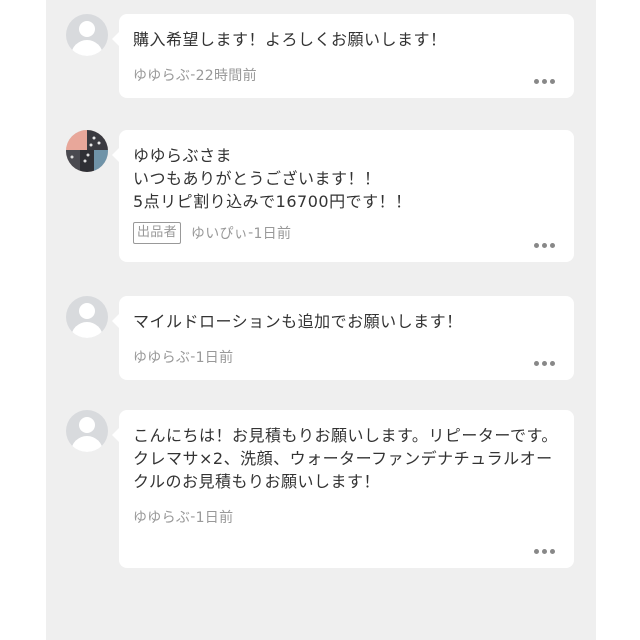 The width and height of the screenshot is (640, 640). I want to click on comment-text: 購入希望します！よろしくお願いします！, so click(290, 39).